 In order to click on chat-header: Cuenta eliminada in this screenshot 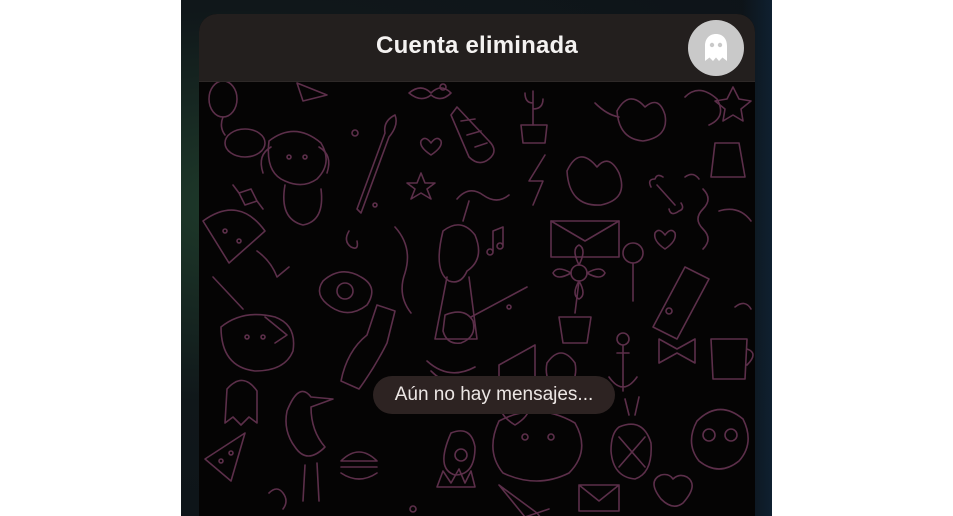, I will do `click(477, 48)`.